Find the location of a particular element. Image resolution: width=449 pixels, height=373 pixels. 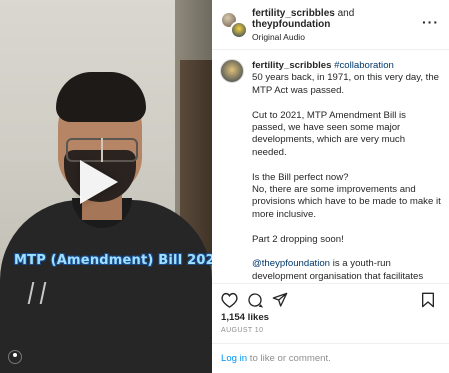

login-prompt: Log in to like or comment. is located at coordinates (276, 358).